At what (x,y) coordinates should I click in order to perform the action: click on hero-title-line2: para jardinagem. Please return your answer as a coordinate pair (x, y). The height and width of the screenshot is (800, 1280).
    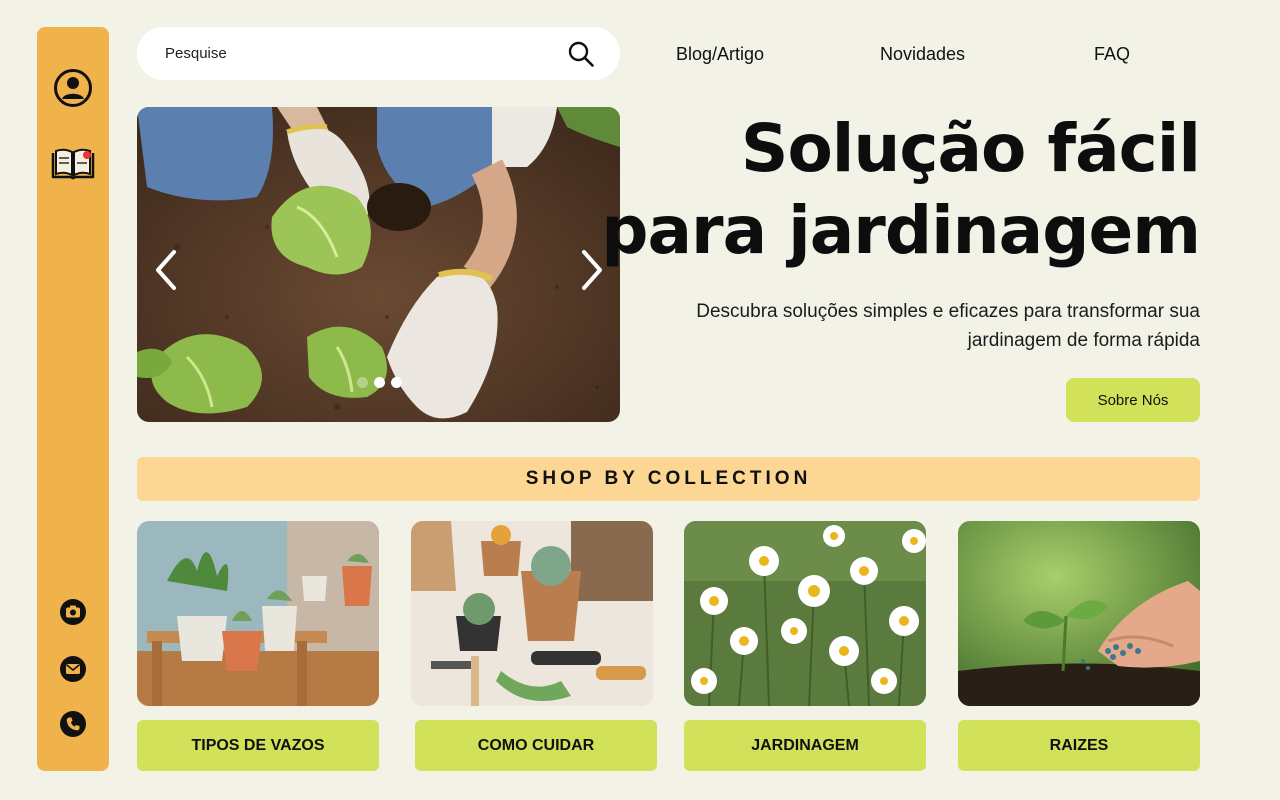
    Looking at the image, I should click on (901, 230).